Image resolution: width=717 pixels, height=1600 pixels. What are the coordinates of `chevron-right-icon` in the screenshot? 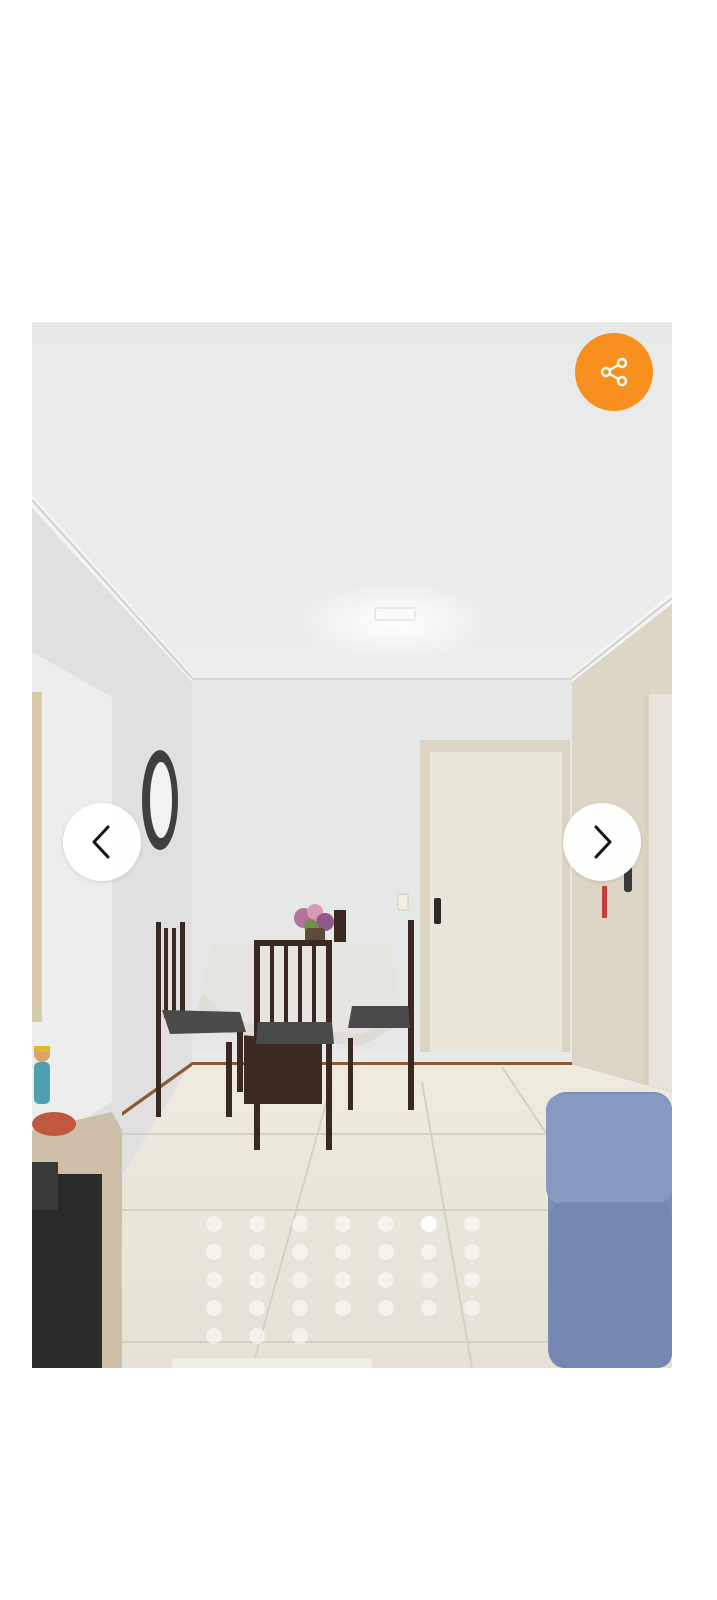 It's located at (603, 842).